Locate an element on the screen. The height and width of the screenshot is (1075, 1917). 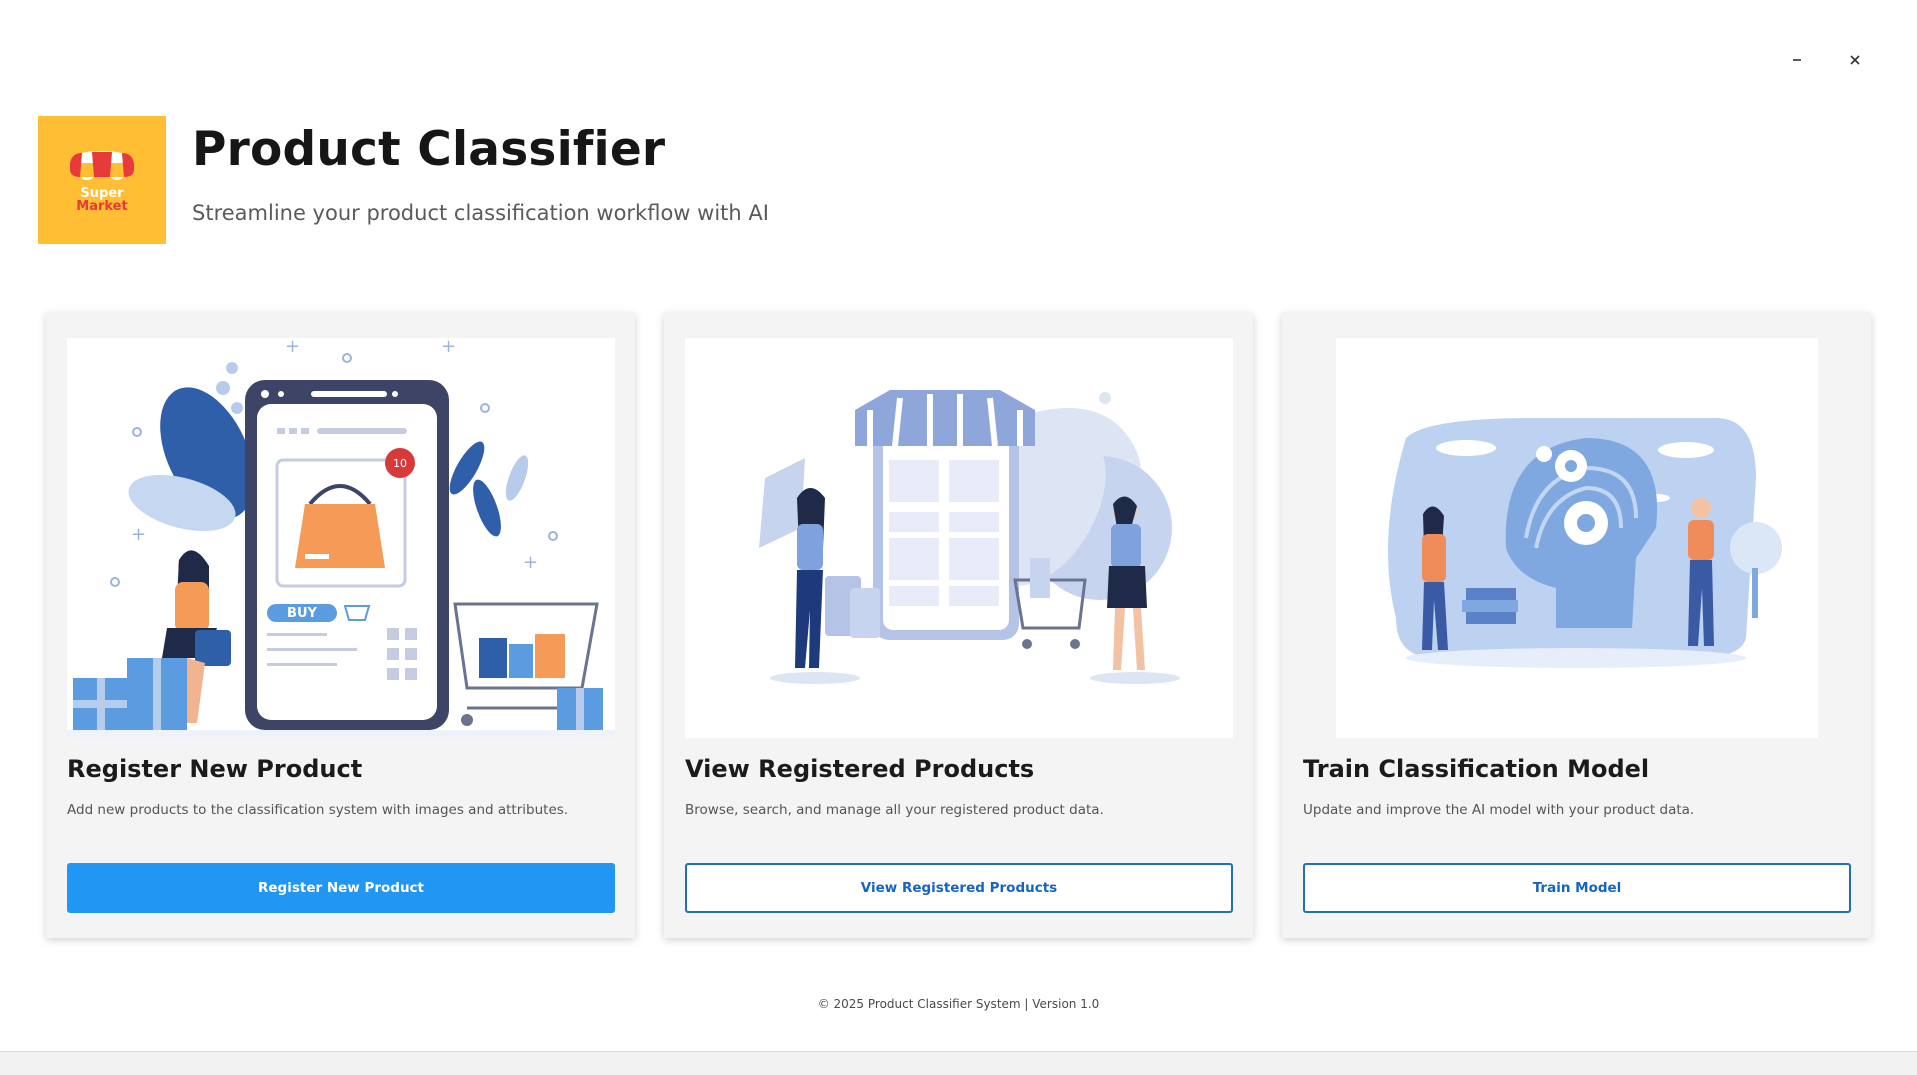
register-product-illustration: 10 BUY + + + + is located at coordinates (341, 538).